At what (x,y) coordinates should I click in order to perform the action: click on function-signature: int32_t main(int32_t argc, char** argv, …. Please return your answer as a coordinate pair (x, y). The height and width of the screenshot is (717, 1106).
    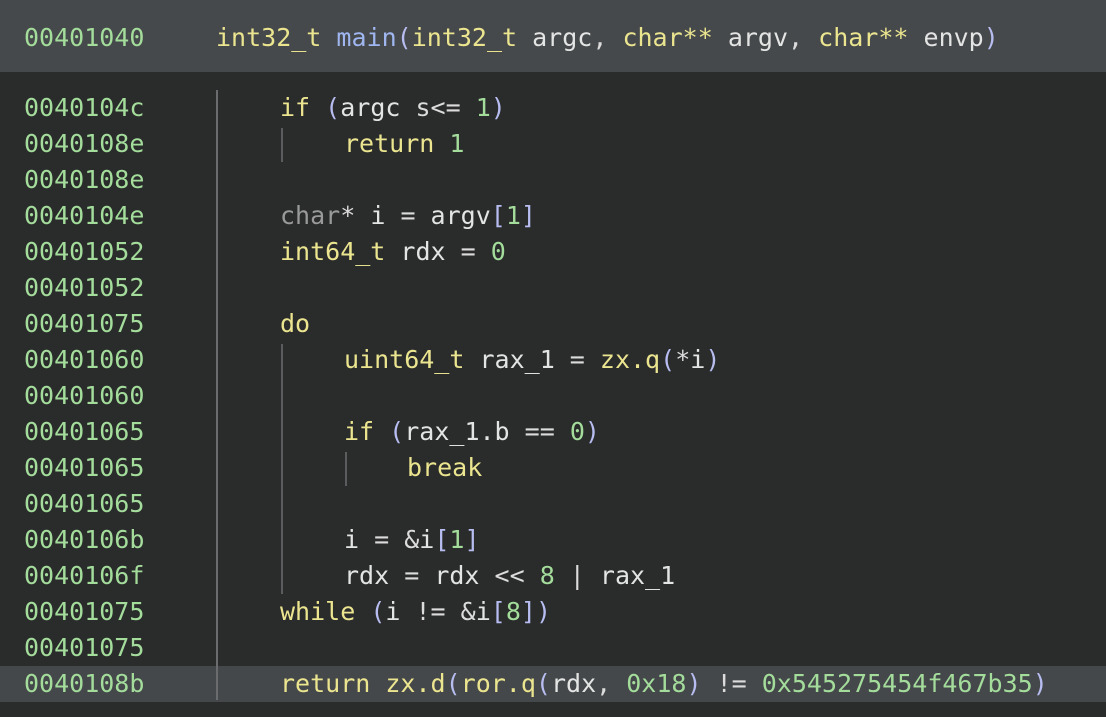
    Looking at the image, I should click on (607, 38).